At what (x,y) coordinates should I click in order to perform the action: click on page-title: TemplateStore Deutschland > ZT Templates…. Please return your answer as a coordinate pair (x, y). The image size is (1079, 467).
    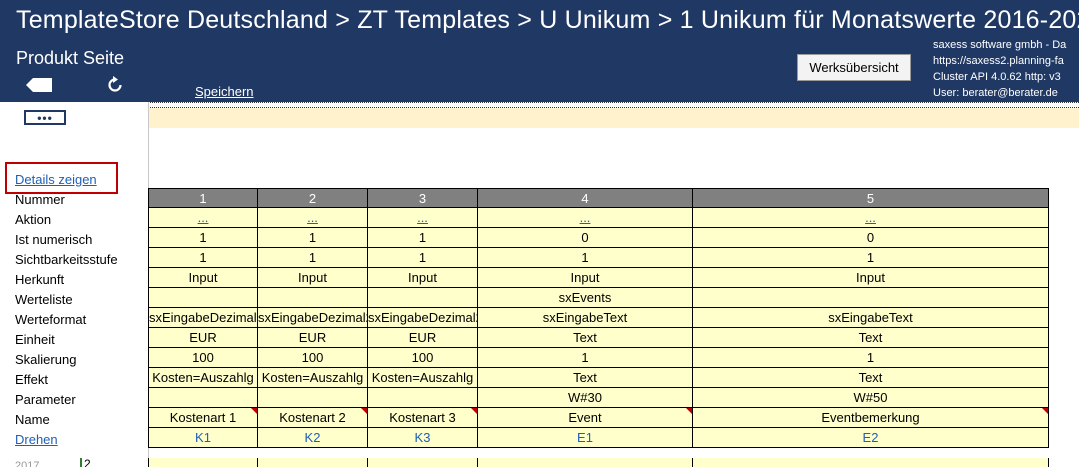
    Looking at the image, I should click on (547, 20).